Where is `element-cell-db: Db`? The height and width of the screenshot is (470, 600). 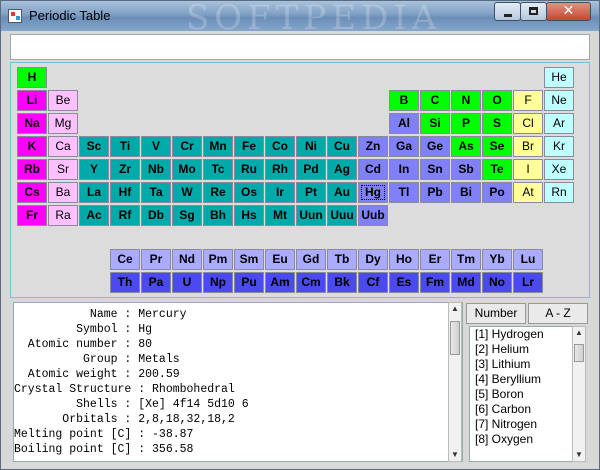 element-cell-db: Db is located at coordinates (156, 215).